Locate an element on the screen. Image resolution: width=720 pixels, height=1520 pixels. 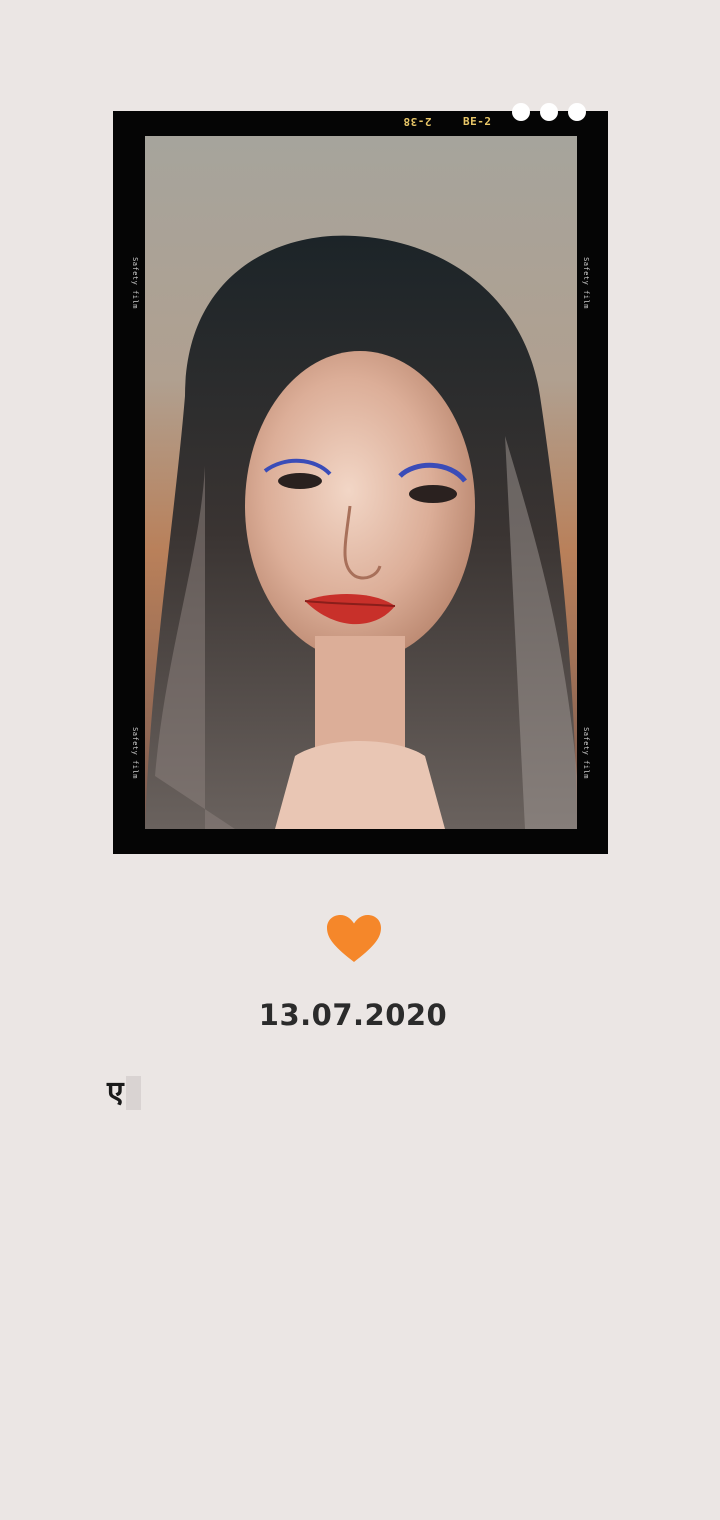
heart-icon is located at coordinates (354, 939).